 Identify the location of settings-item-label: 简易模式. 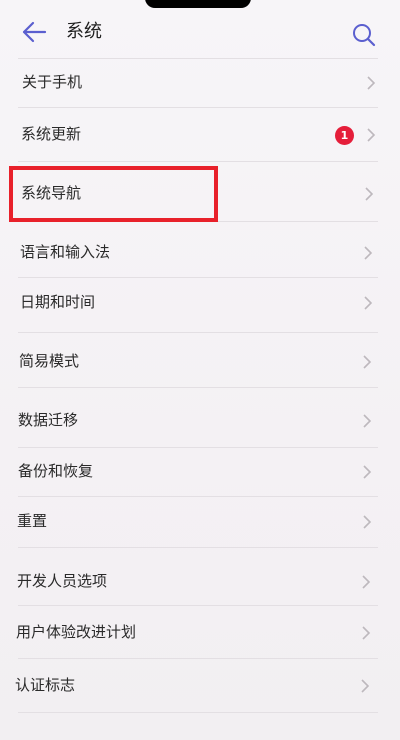
(49, 361).